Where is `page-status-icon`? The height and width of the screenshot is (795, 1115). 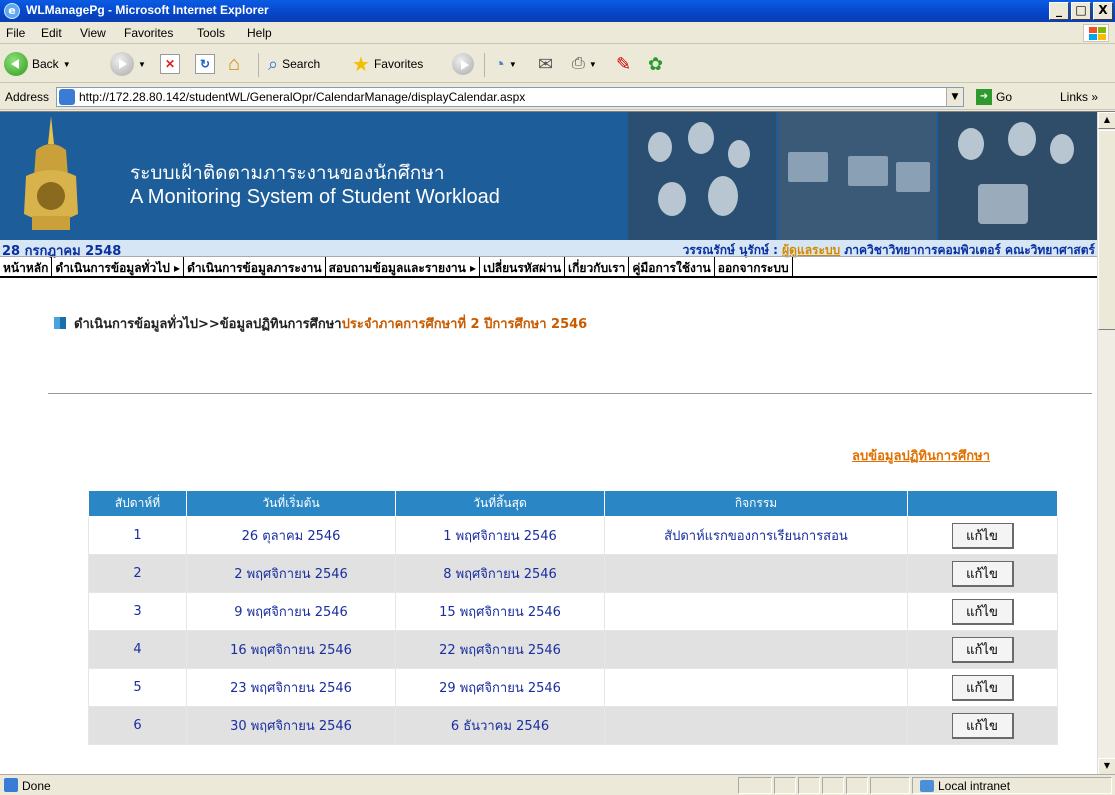
page-status-icon is located at coordinates (11, 785).